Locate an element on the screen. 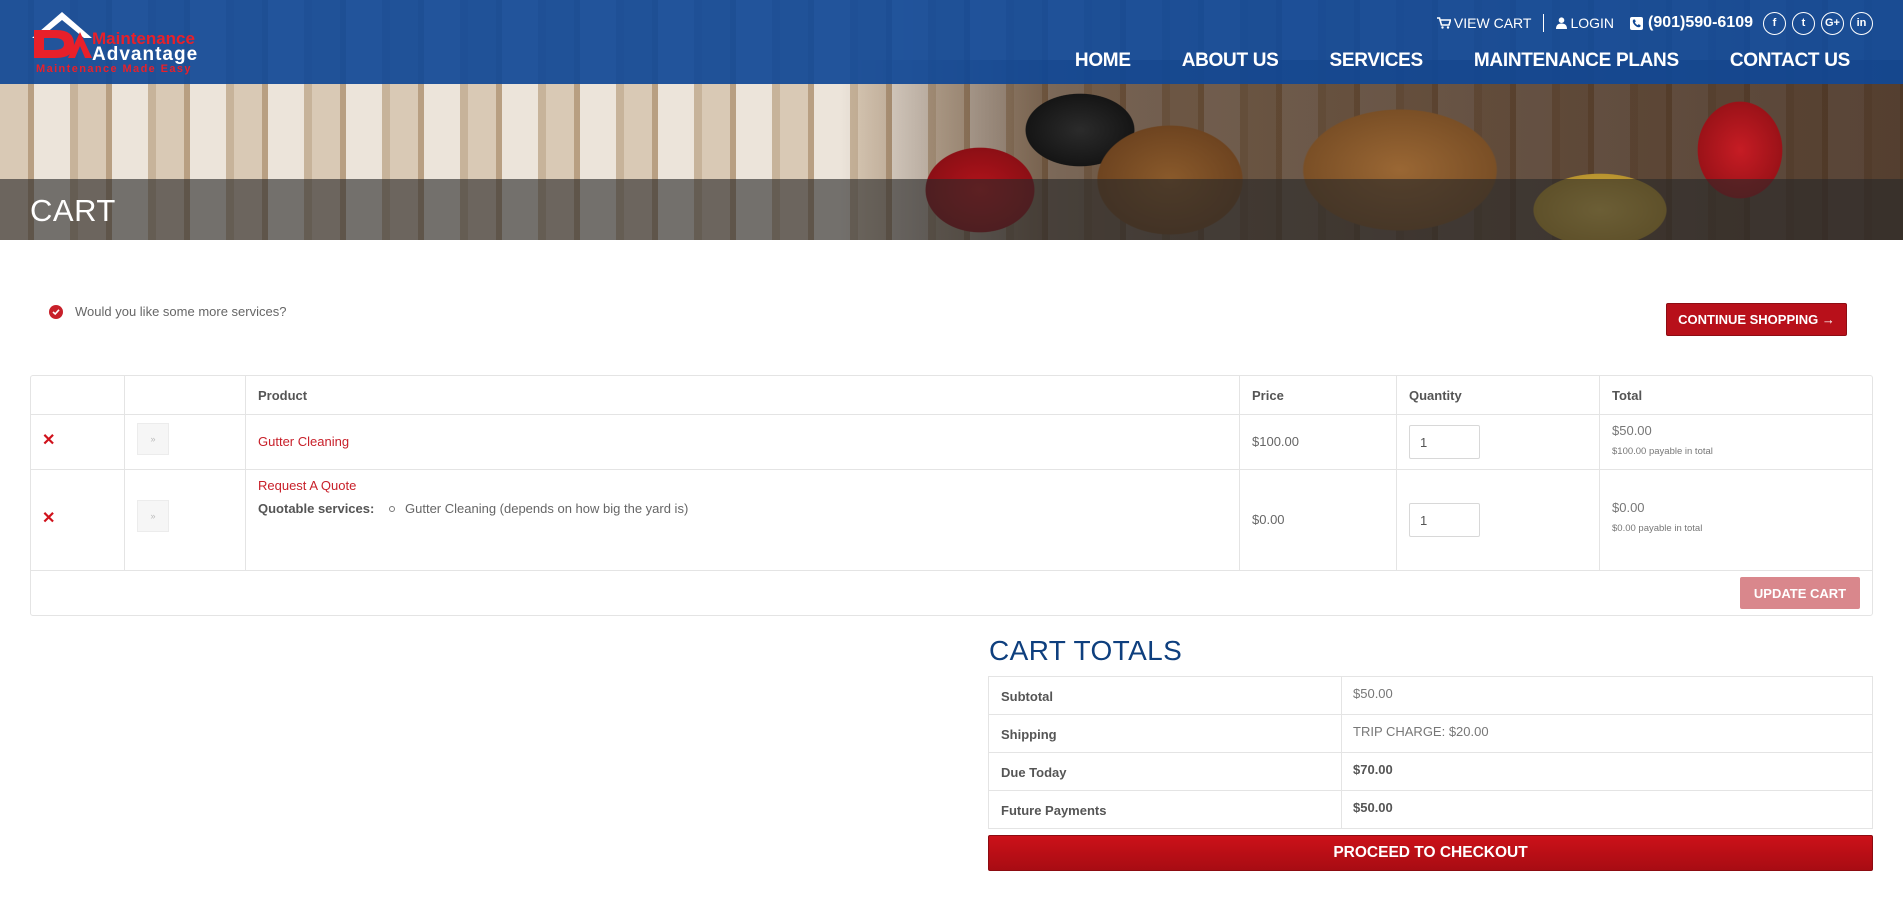 The width and height of the screenshot is (1903, 911). list-bullet is located at coordinates (392, 508).